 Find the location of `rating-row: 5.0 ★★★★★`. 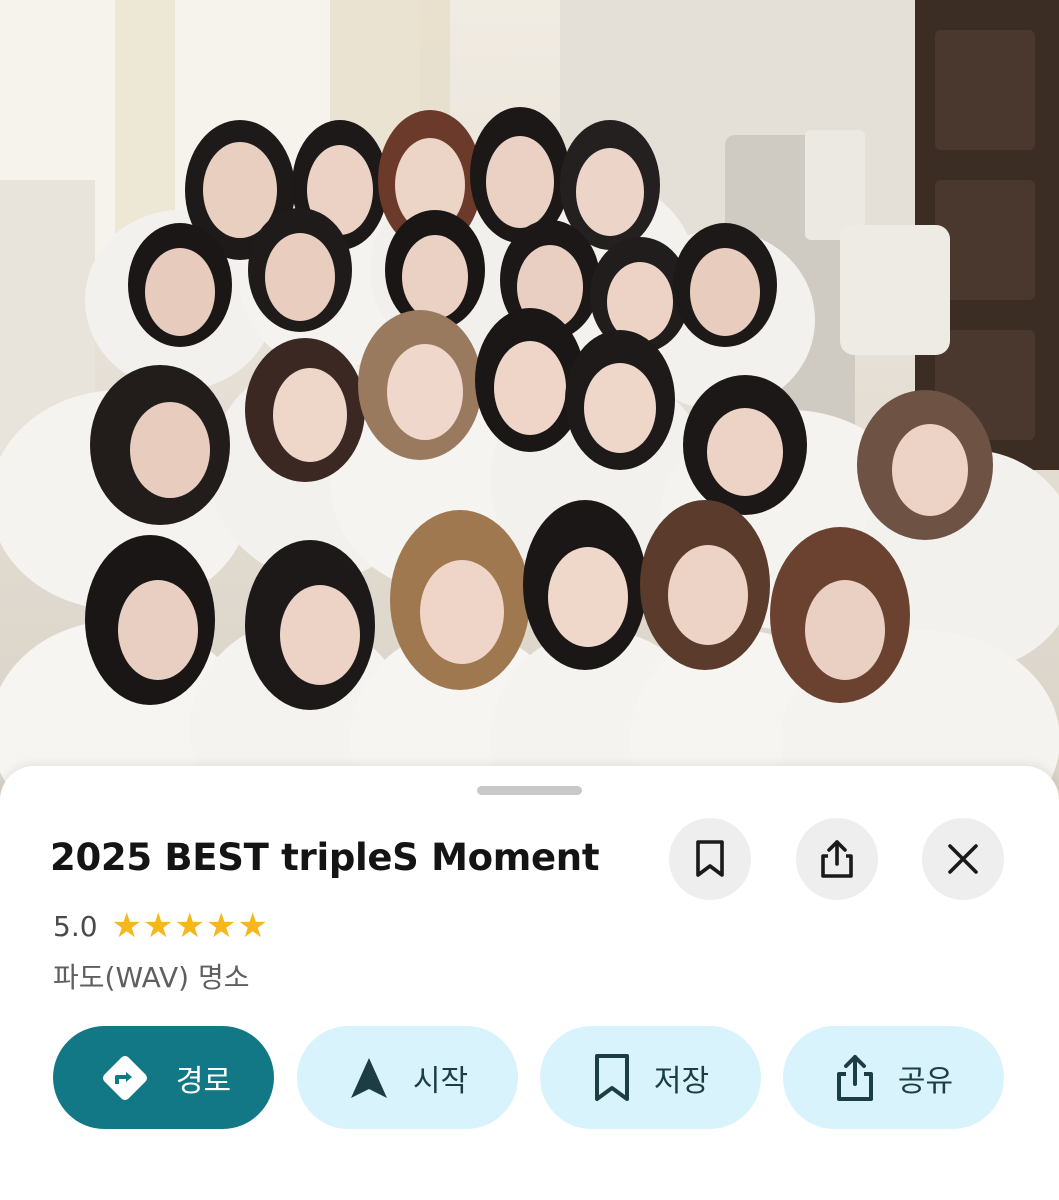

rating-row: 5.0 ★★★★★ is located at coordinates (161, 926).